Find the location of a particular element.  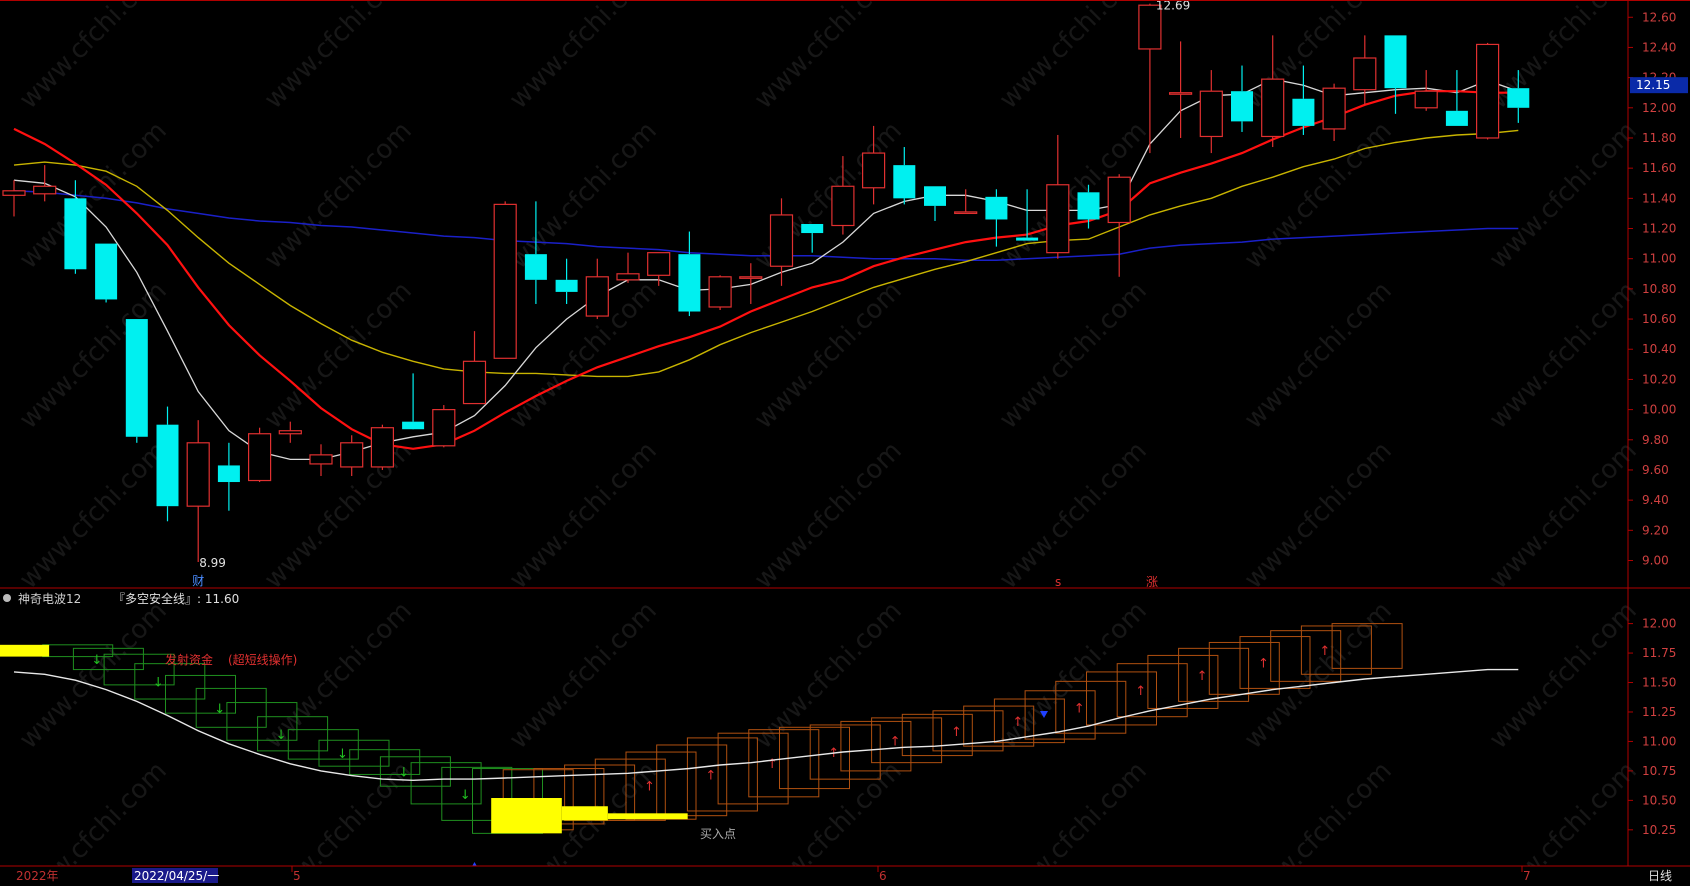

price-tick-label: 9.40 is located at coordinates (1655, 500).